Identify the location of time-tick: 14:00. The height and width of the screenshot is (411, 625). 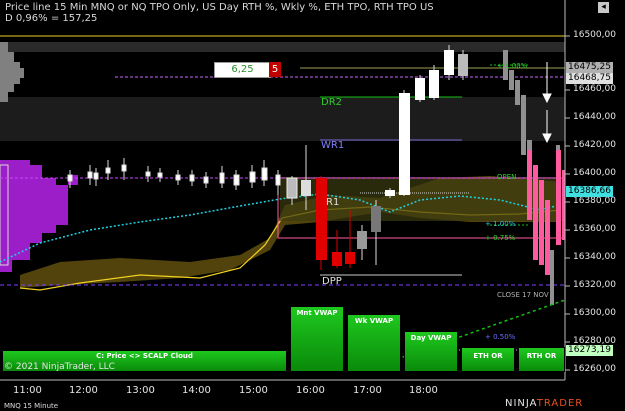
(196, 390).